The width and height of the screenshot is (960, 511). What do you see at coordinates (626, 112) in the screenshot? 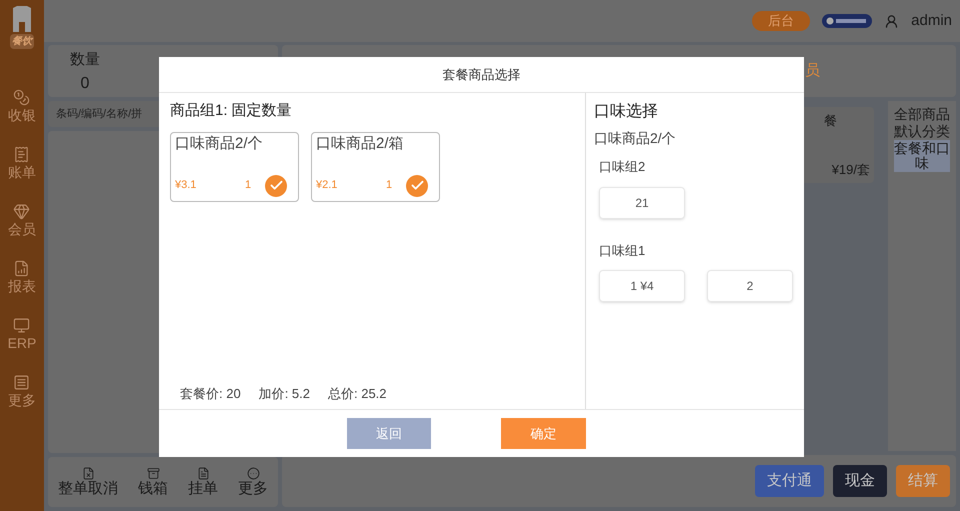
I see `flavor-title: 口味选择` at bounding box center [626, 112].